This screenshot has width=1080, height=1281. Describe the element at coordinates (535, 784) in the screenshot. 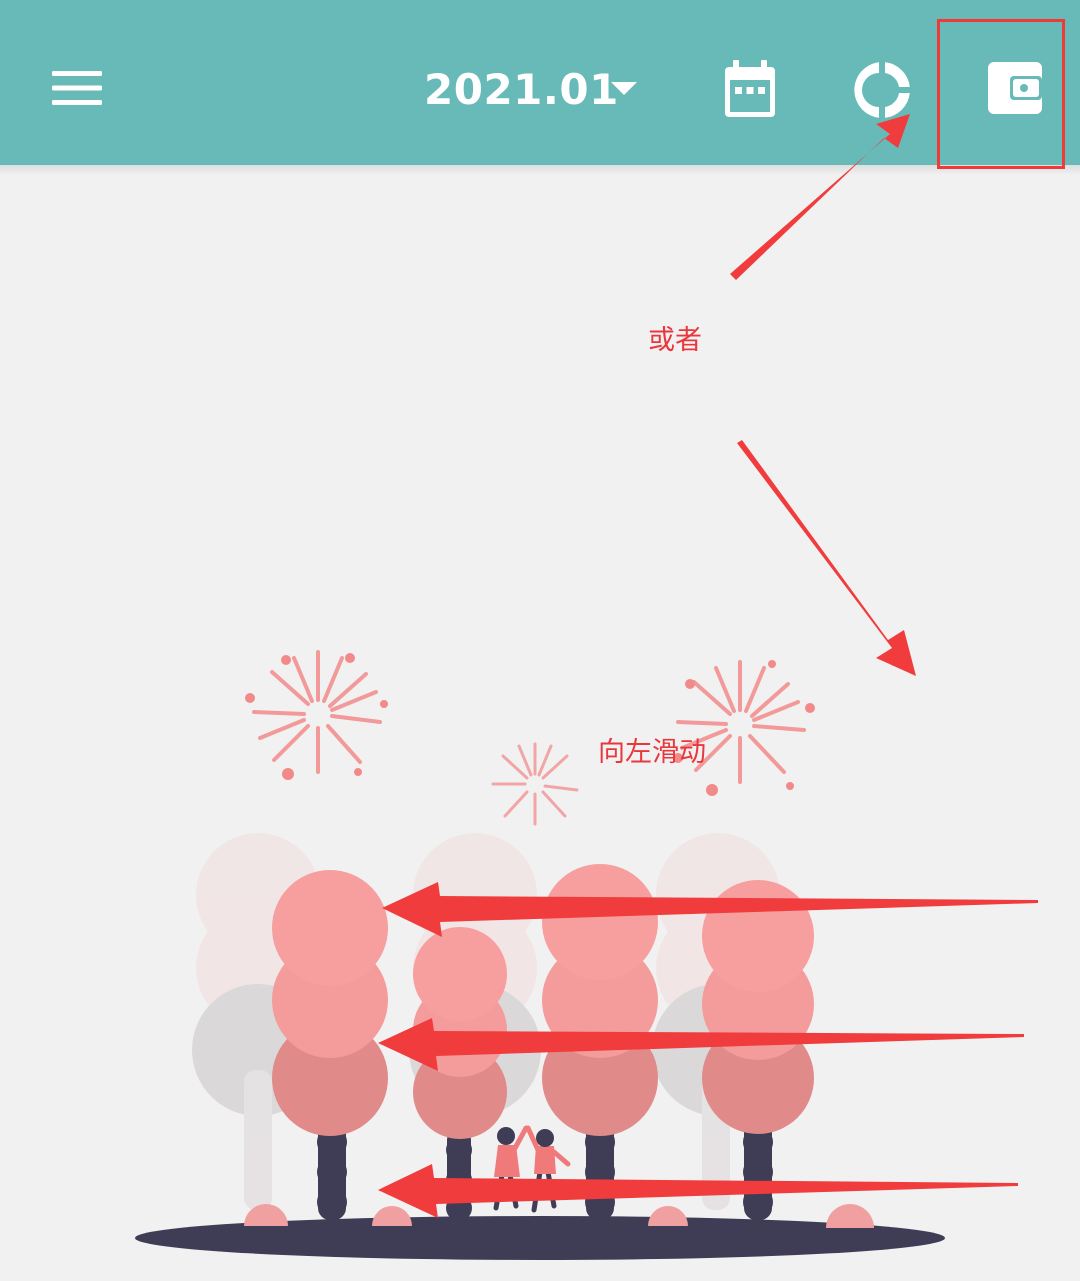

I see `firework-middle` at that location.